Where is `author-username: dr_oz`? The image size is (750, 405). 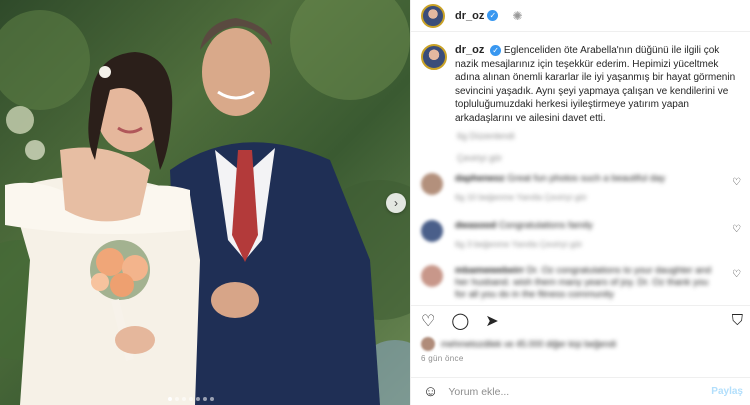 author-username: dr_oz is located at coordinates (469, 16).